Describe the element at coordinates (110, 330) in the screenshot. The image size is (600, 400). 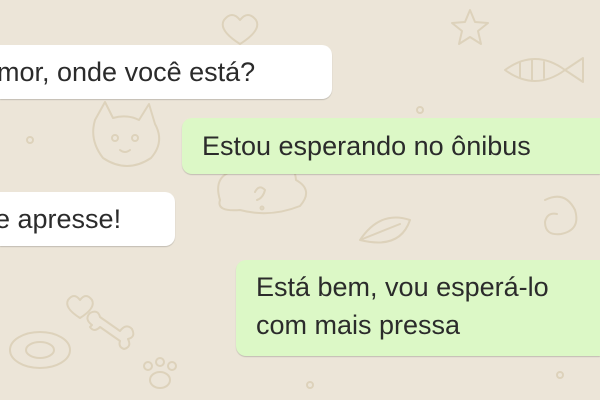
I see `bone-doodle-icon` at that location.